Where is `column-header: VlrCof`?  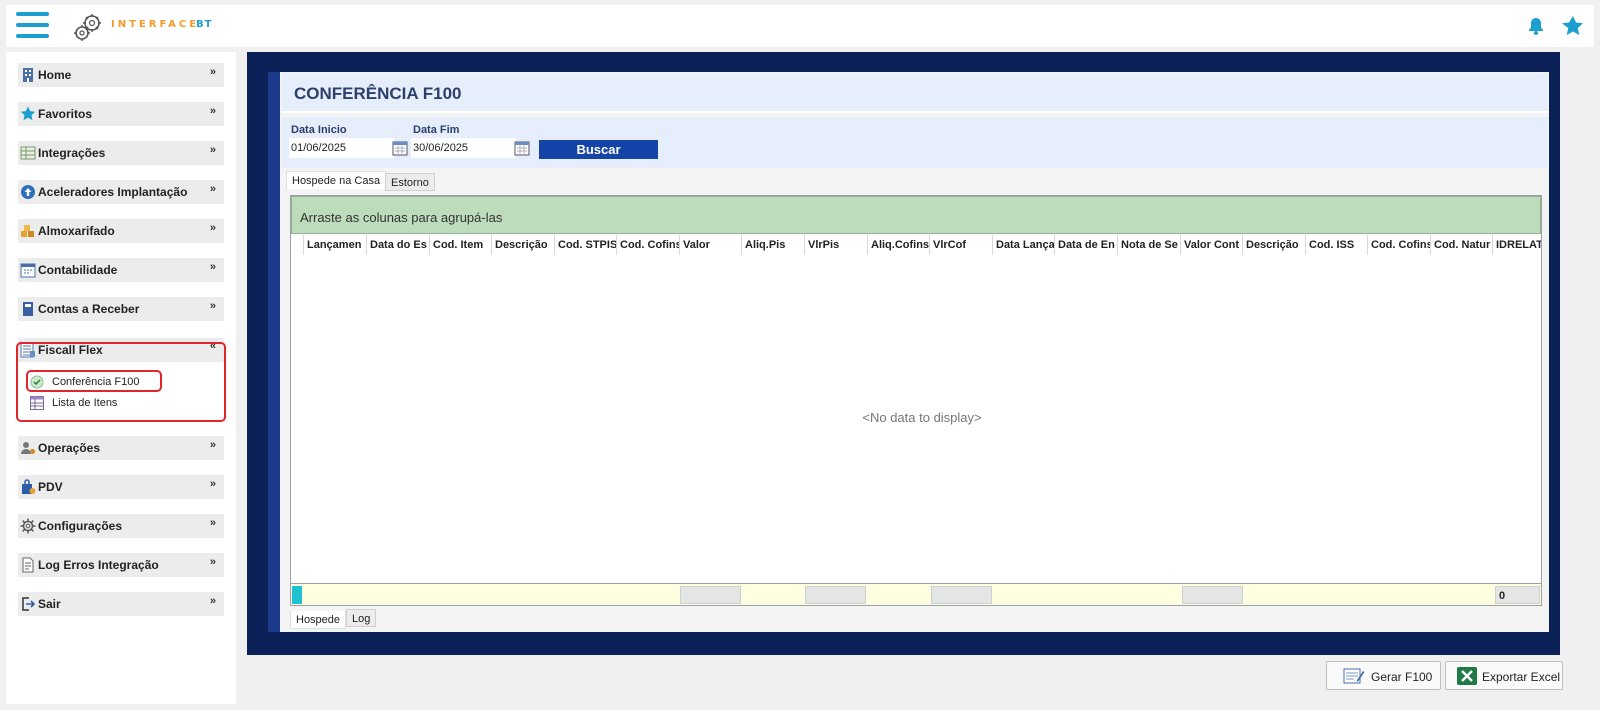 column-header: VlrCof is located at coordinates (960, 245).